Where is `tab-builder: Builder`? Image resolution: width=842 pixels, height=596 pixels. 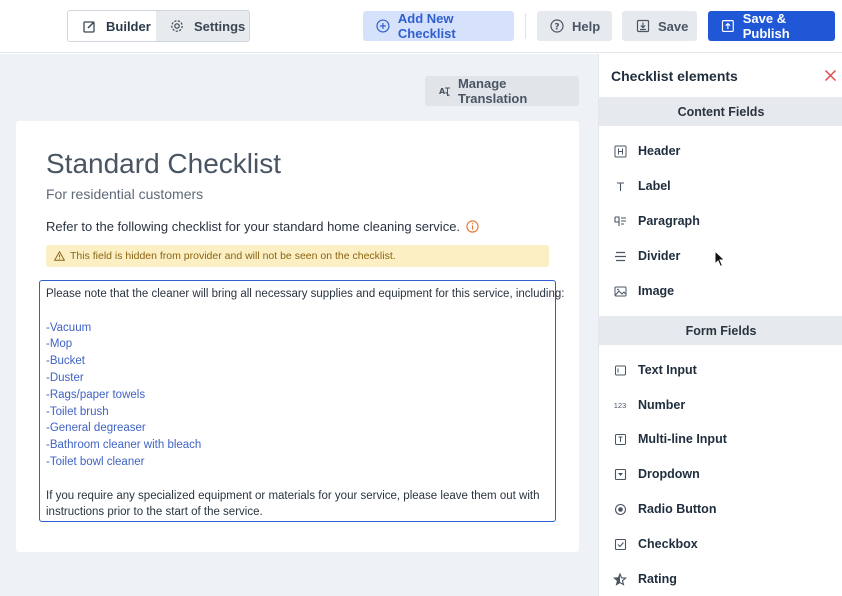 tab-builder: Builder is located at coordinates (112, 26).